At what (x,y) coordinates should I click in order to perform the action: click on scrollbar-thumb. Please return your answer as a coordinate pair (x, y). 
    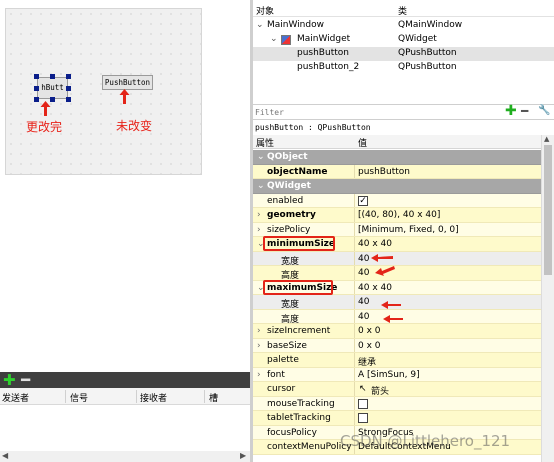
    Looking at the image, I should click on (548, 210).